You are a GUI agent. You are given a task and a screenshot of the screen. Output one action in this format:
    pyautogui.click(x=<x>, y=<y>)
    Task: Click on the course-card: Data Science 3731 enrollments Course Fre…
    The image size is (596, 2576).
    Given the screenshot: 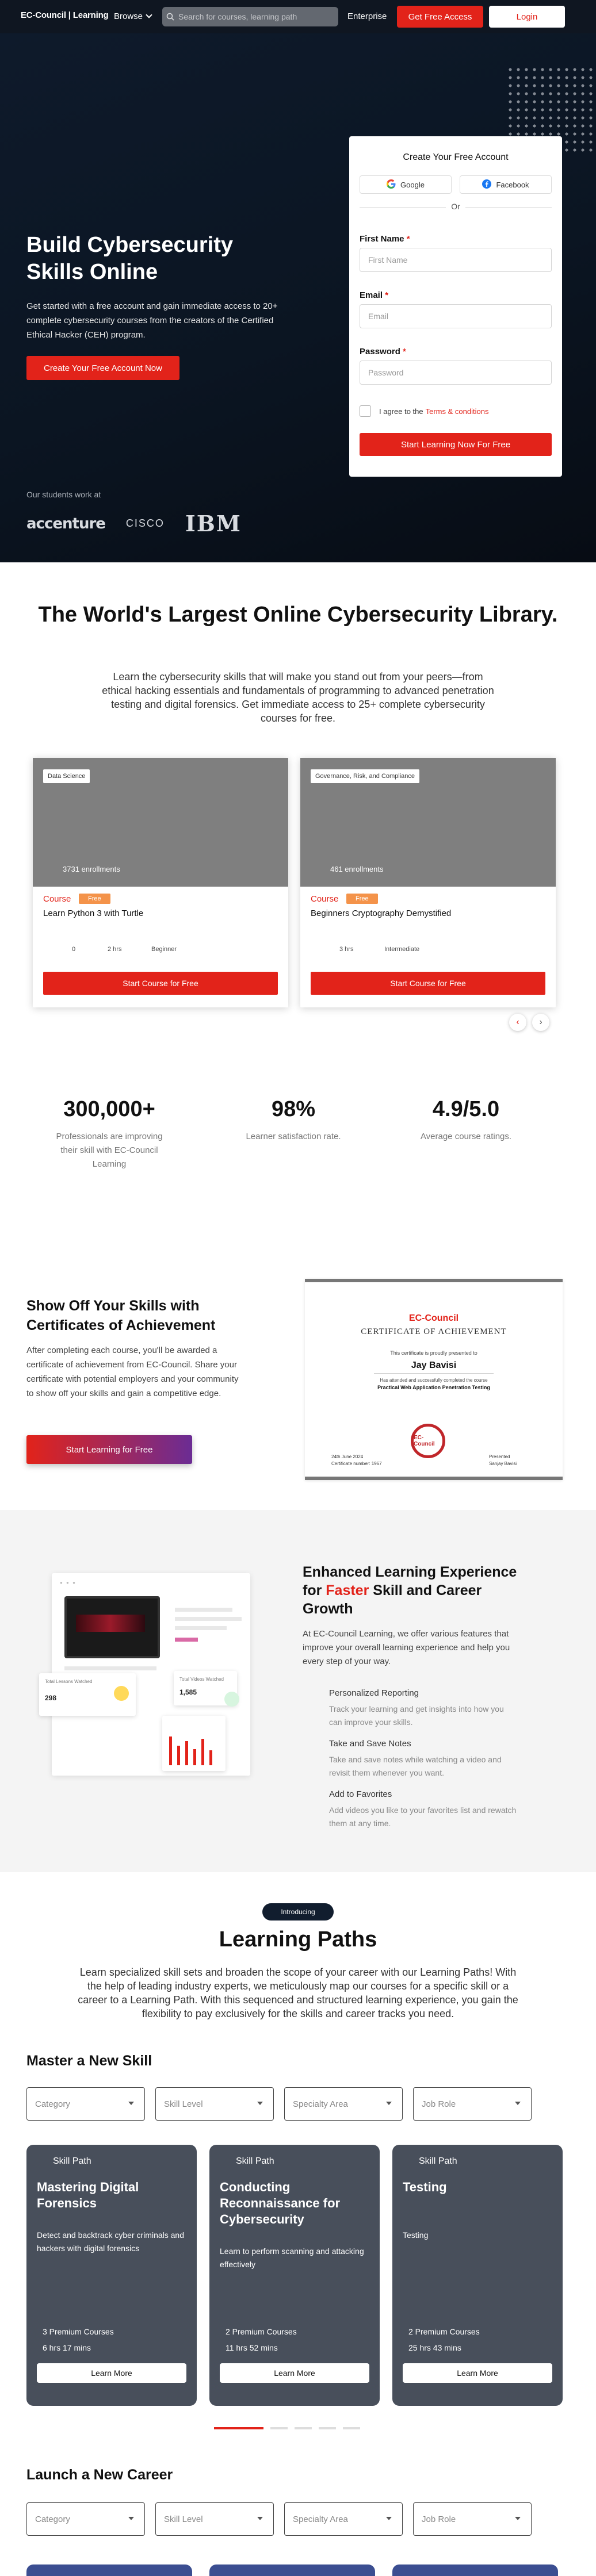 What is the action you would take?
    pyautogui.click(x=160, y=882)
    